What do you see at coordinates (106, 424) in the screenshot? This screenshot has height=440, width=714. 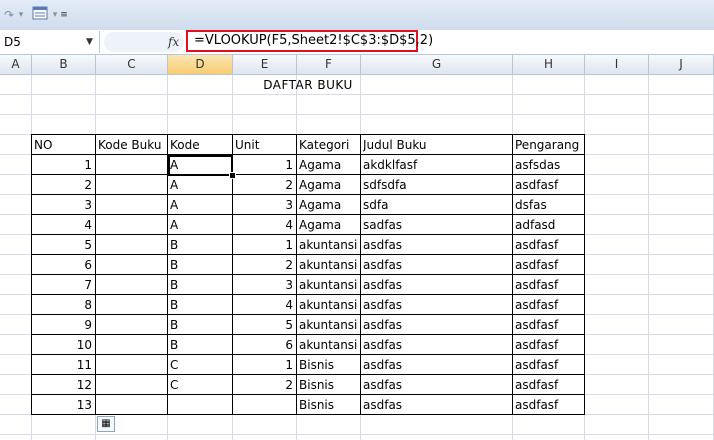 I see `paste-options-icon: ▦` at bounding box center [106, 424].